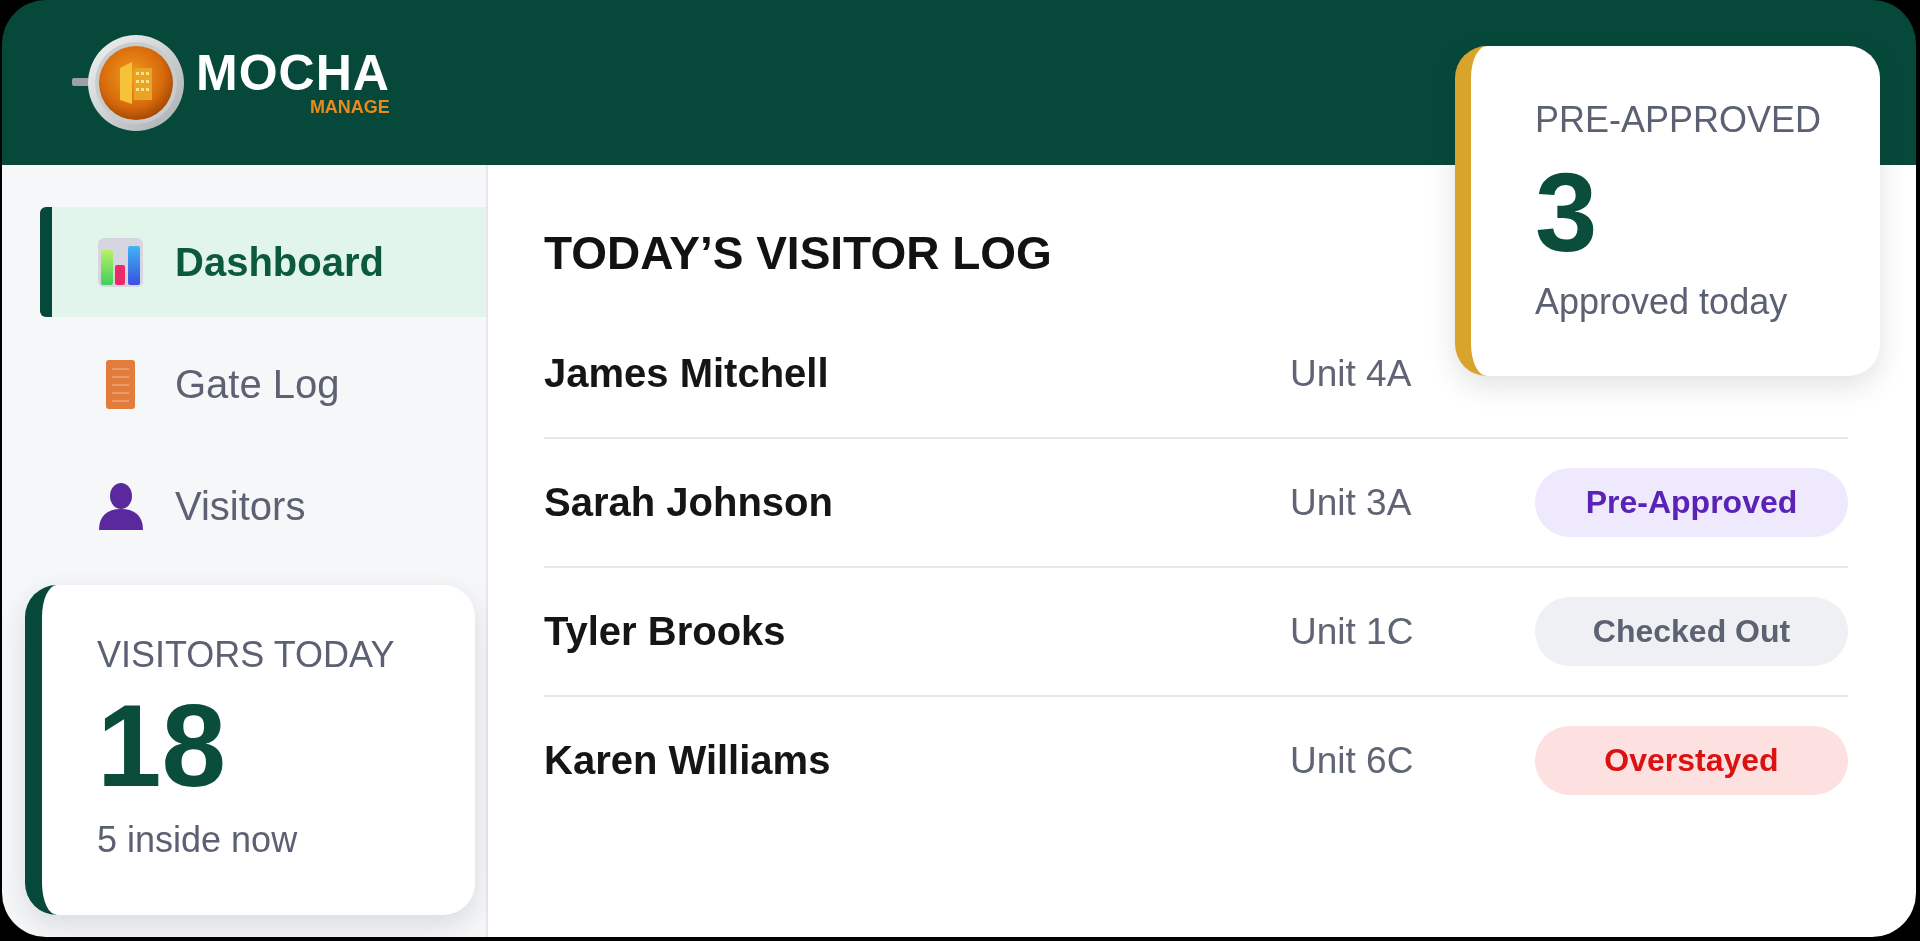  What do you see at coordinates (1662, 302) in the screenshot?
I see `stat-caption: Approved today` at bounding box center [1662, 302].